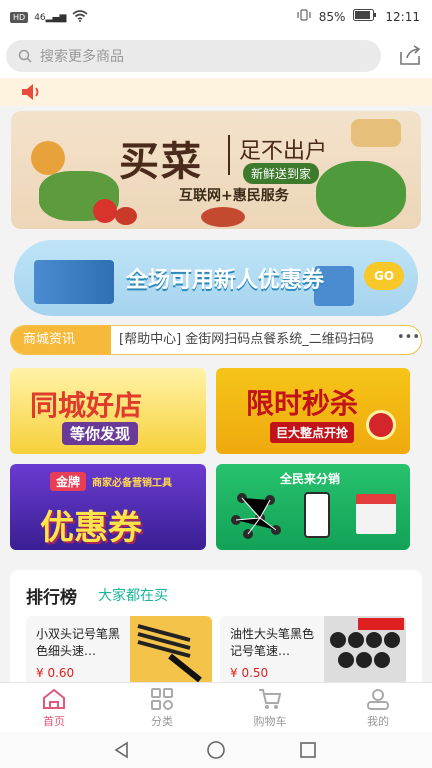  Describe the element at coordinates (162, 721) in the screenshot. I see `tab-category-label: 分类` at that location.